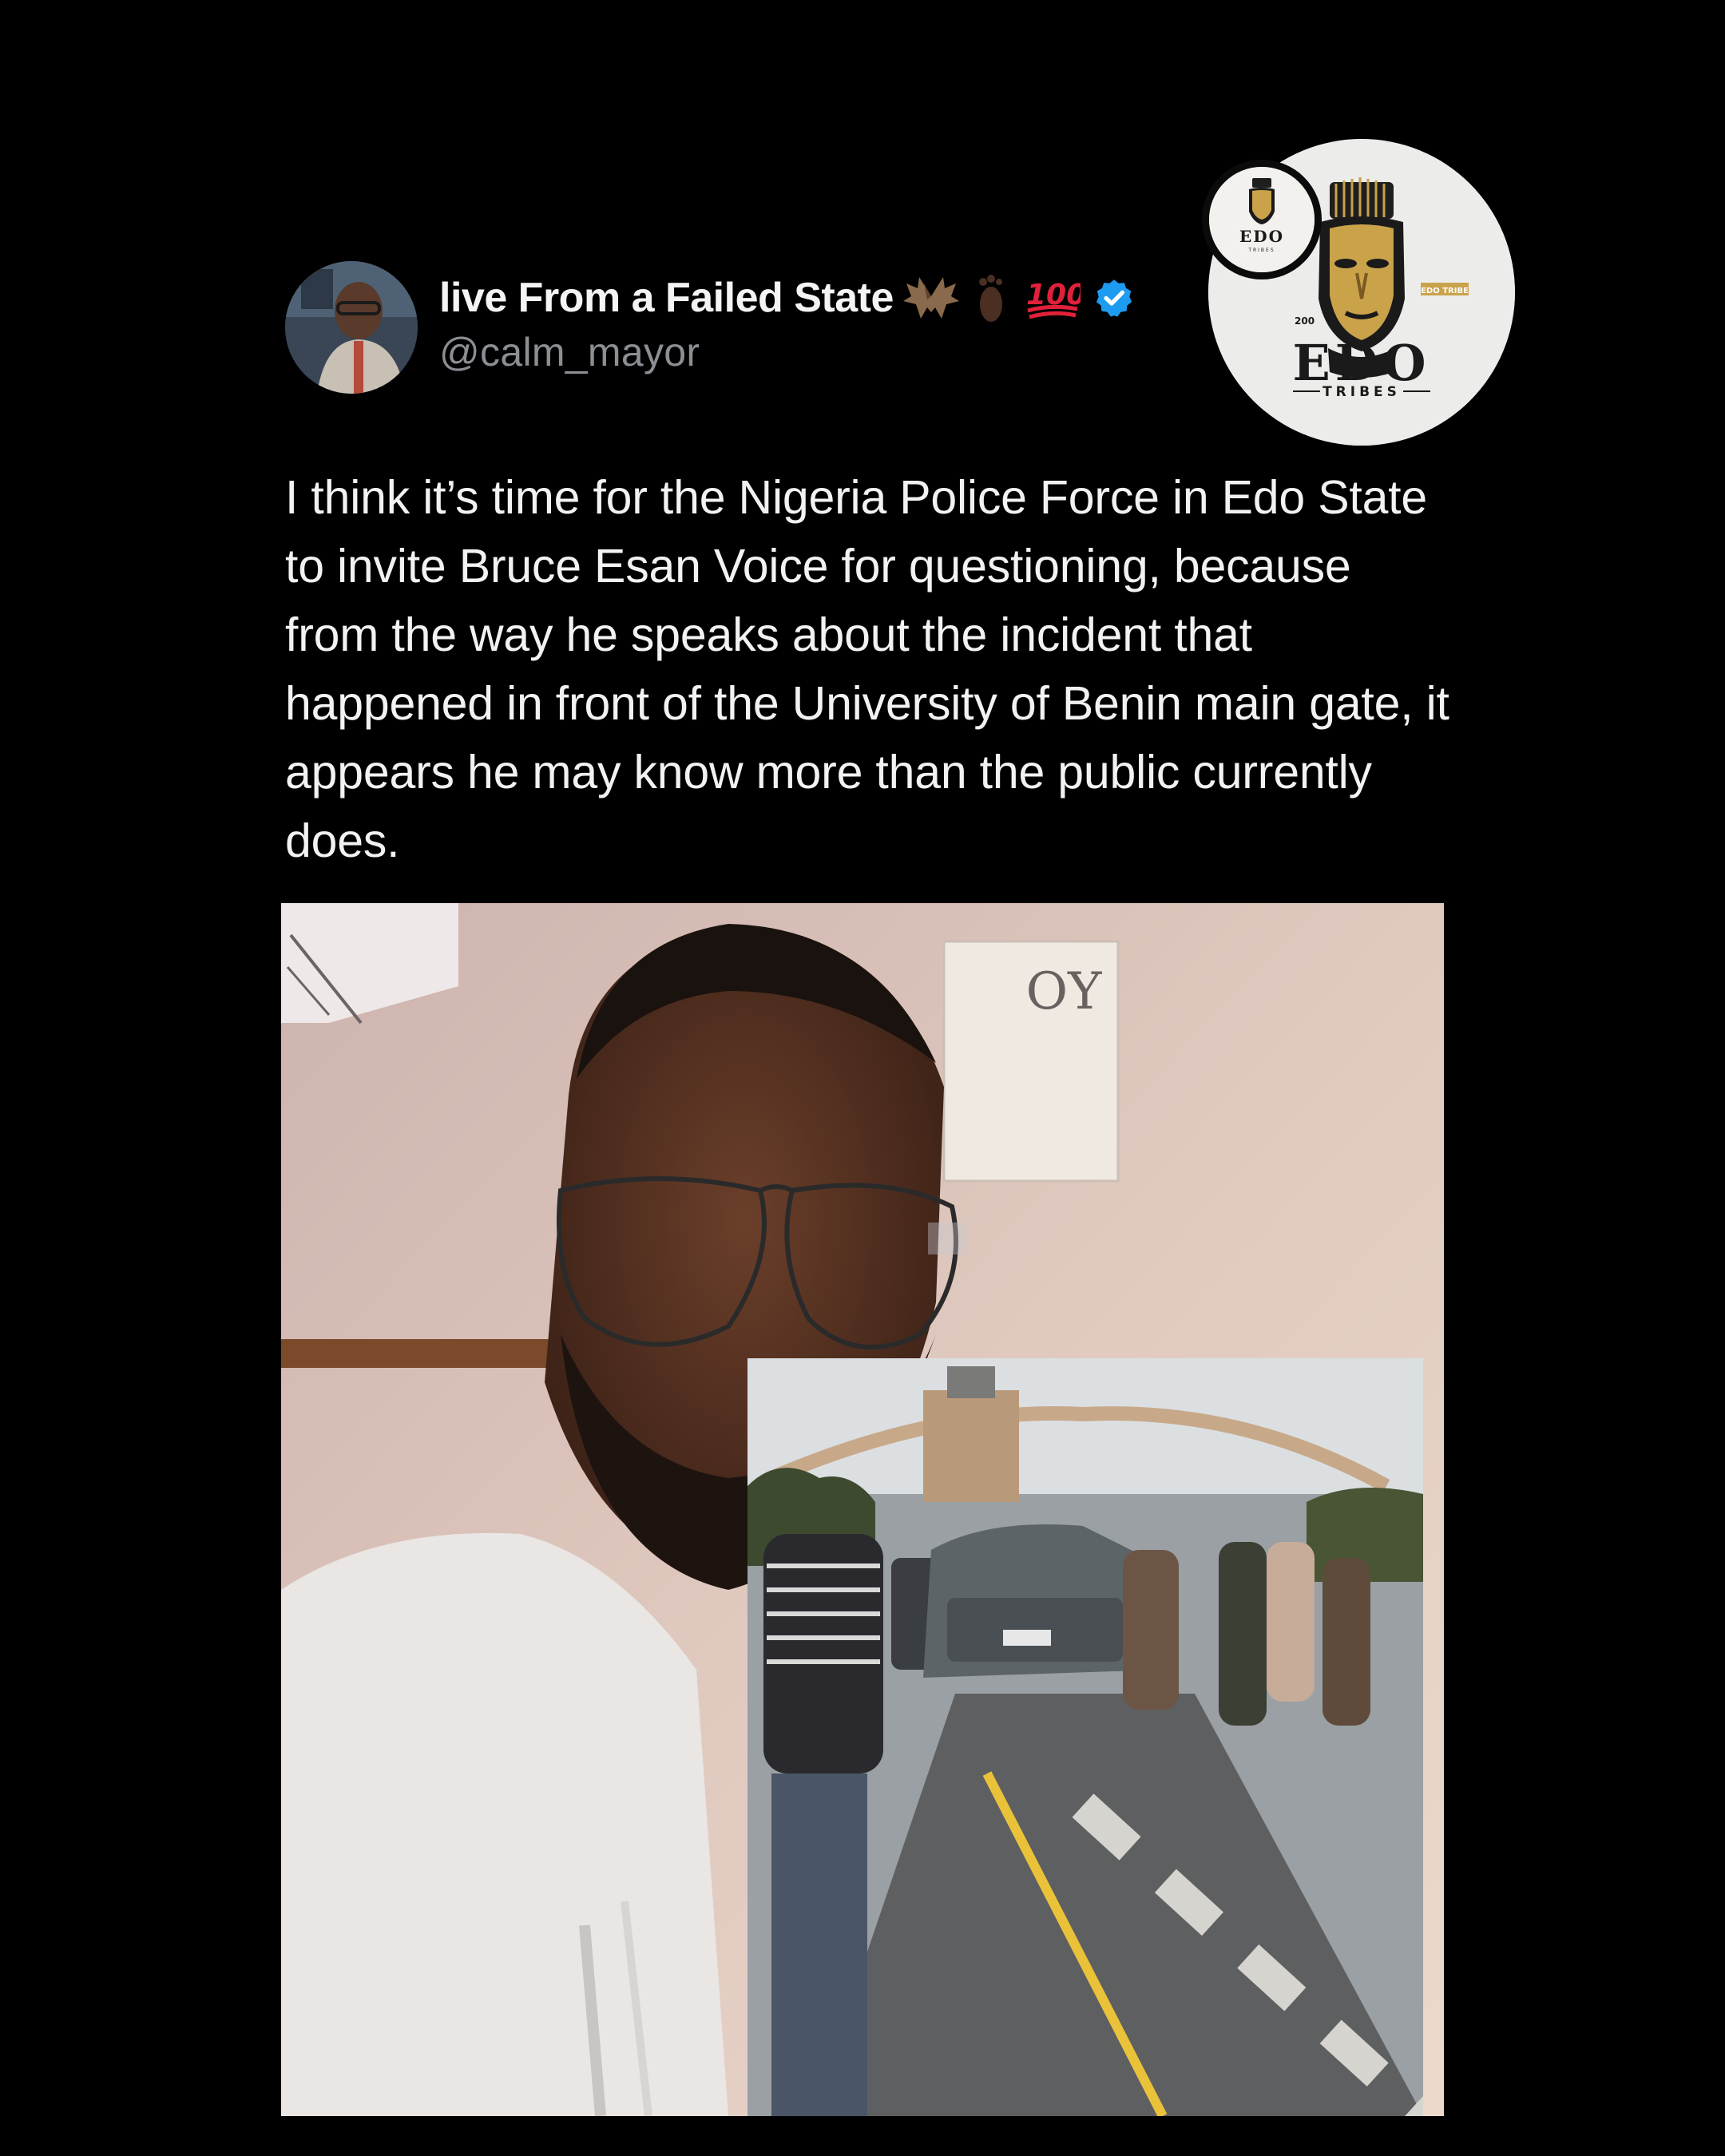 The height and width of the screenshot is (2156, 1725). I want to click on bronze-head-crown, so click(1362, 198).